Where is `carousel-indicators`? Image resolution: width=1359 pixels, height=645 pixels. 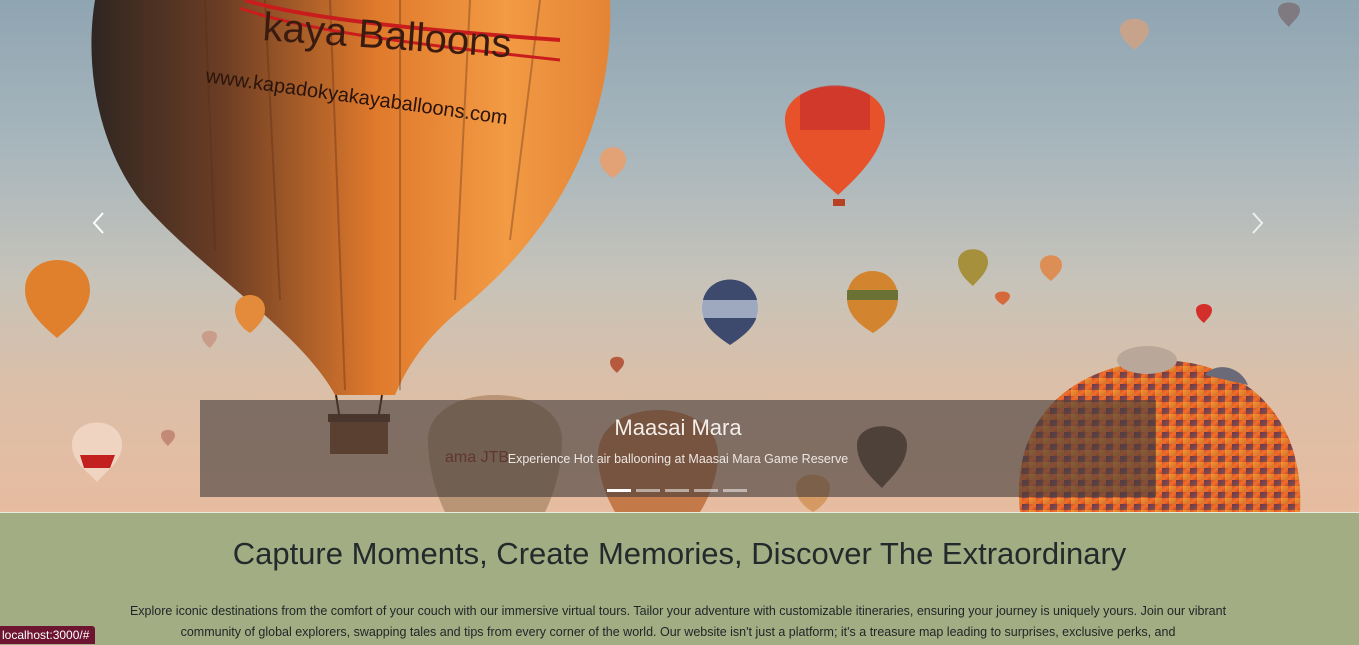
carousel-indicators is located at coordinates (677, 492).